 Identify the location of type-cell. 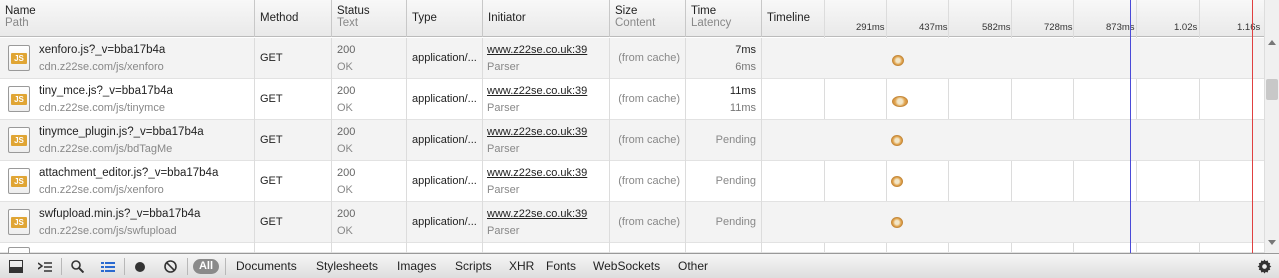
(445, 248).